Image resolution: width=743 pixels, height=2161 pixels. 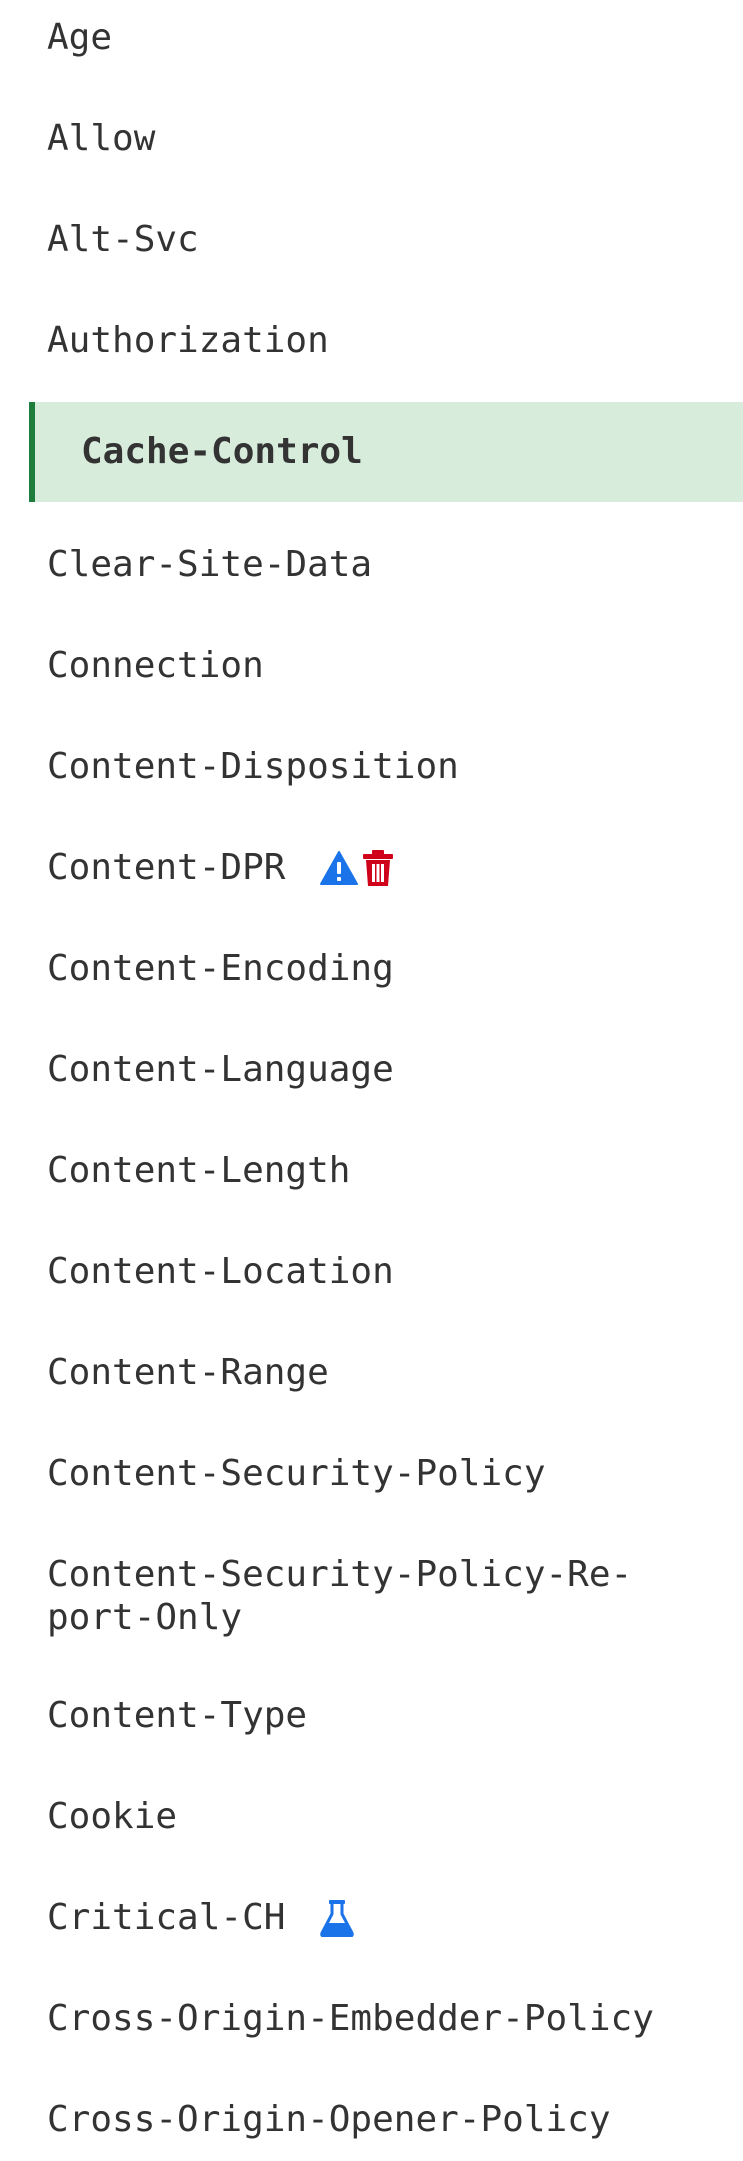 I want to click on sidebar-item-label: Cross-Origin-Opener-Policy, so click(x=329, y=2119).